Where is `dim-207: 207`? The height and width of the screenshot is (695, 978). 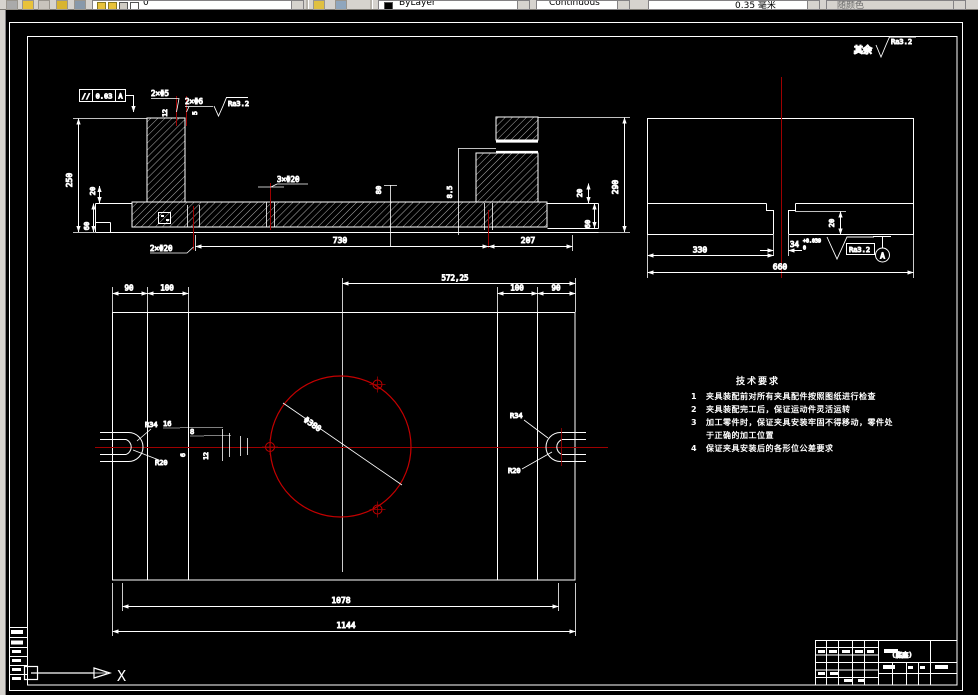
dim-207: 207 is located at coordinates (528, 240).